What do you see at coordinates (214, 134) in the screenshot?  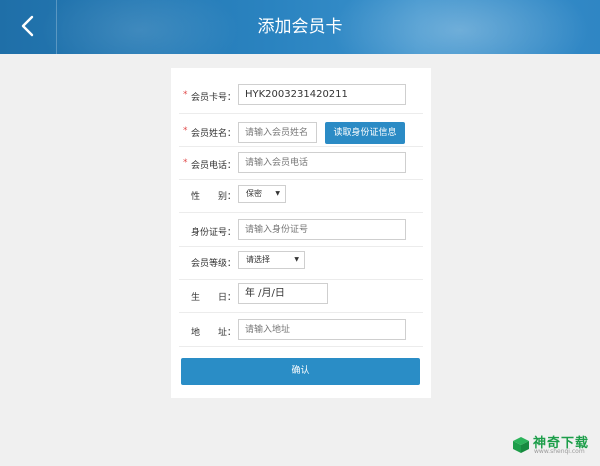 I see `name-label: 会员姓名：` at bounding box center [214, 134].